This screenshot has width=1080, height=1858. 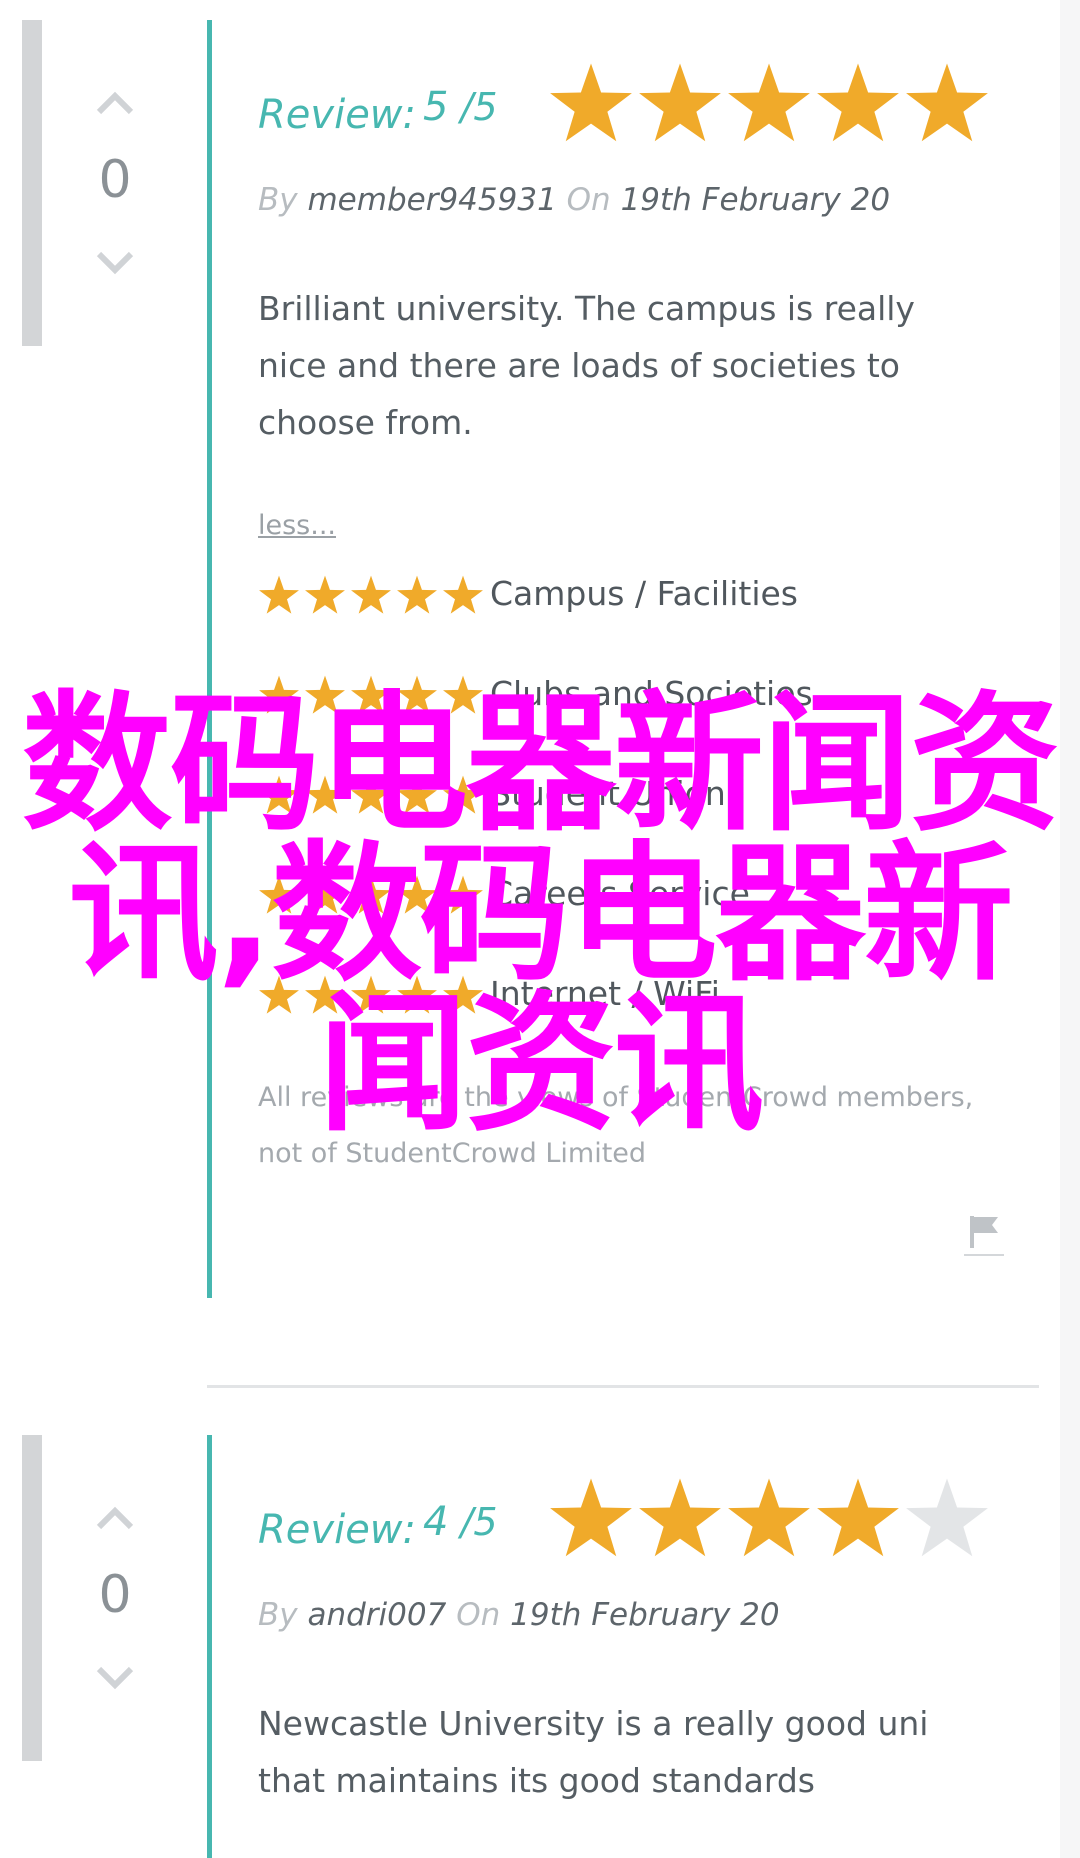 I want to click on review-header: Review: 4 /5, so click(x=638, y=1535).